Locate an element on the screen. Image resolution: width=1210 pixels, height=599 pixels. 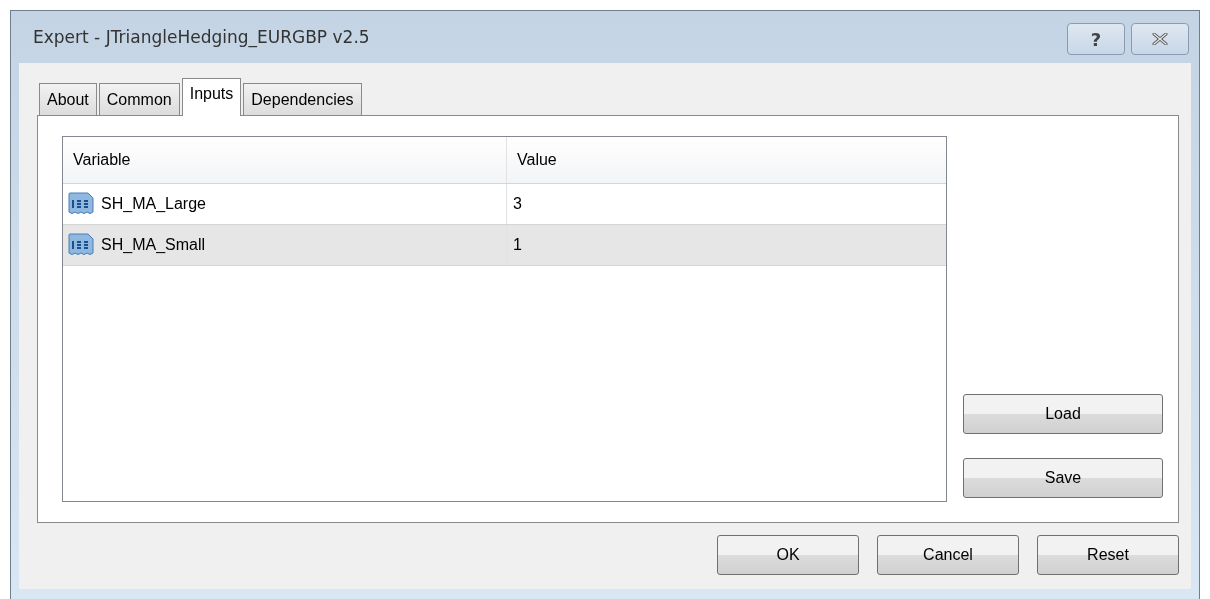
table-row: SH_MA_Large 3 is located at coordinates (504, 204).